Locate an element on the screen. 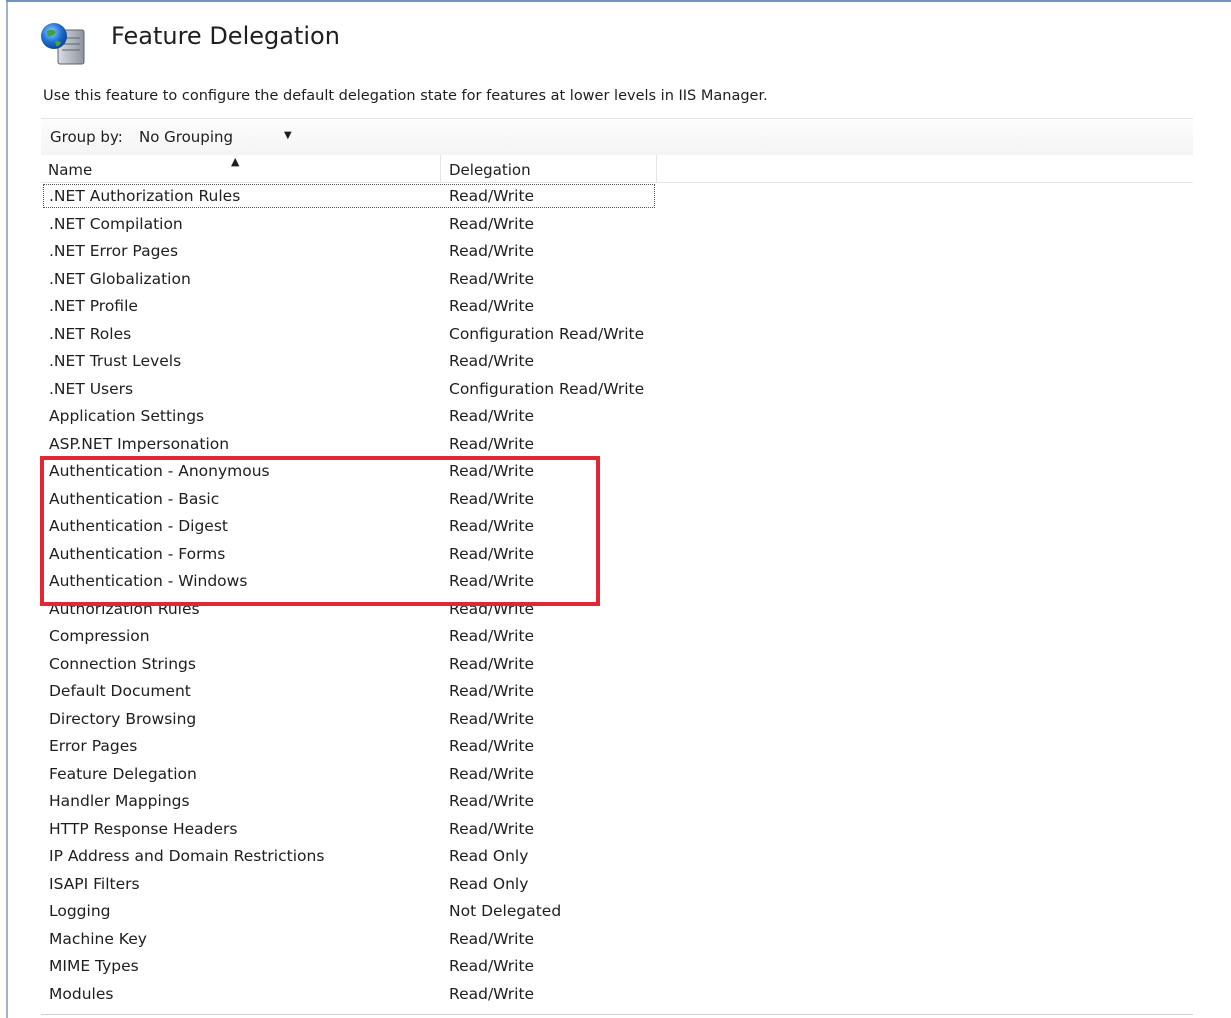  table-row: .NET Globalization Read/Write is located at coordinates (617, 280).